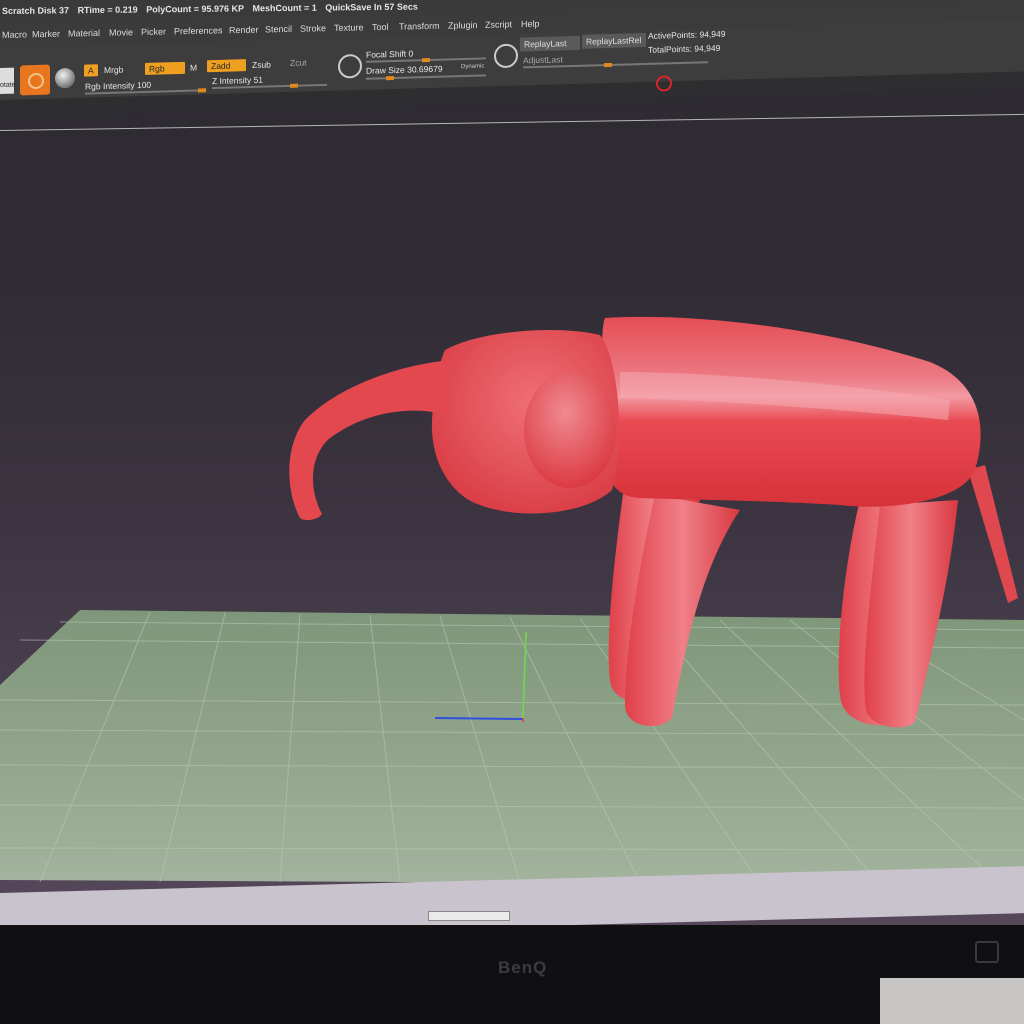  Describe the element at coordinates (523, 967) in the screenshot. I see `monitor-brand-logo: BenQ` at that location.